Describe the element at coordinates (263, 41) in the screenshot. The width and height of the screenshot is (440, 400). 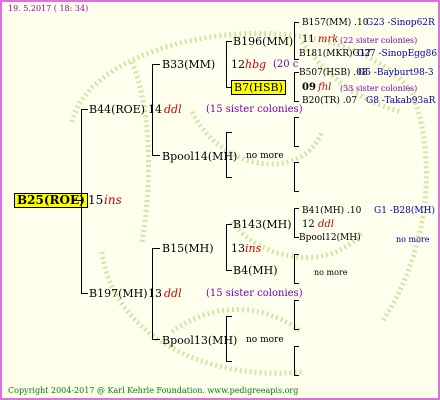
I see `gen3-a-name: B196(MM)` at that location.